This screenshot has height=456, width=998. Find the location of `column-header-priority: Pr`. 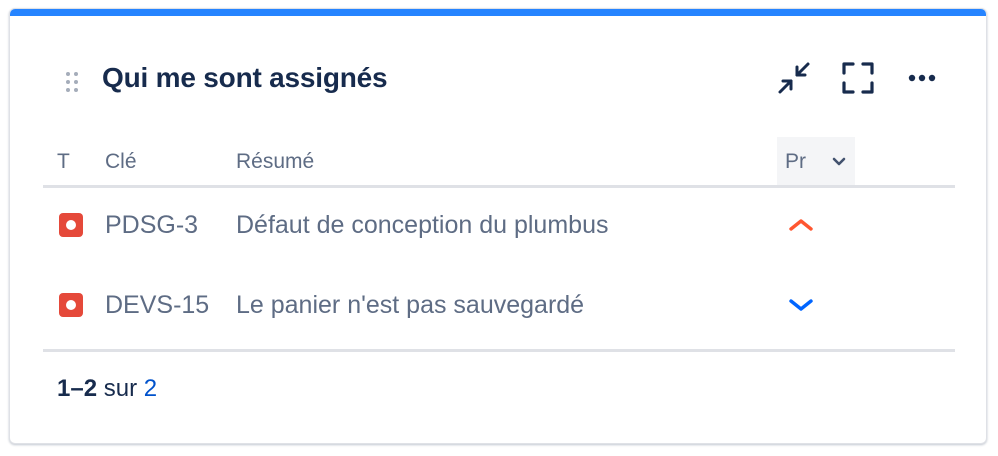

column-header-priority: Pr is located at coordinates (816, 162).